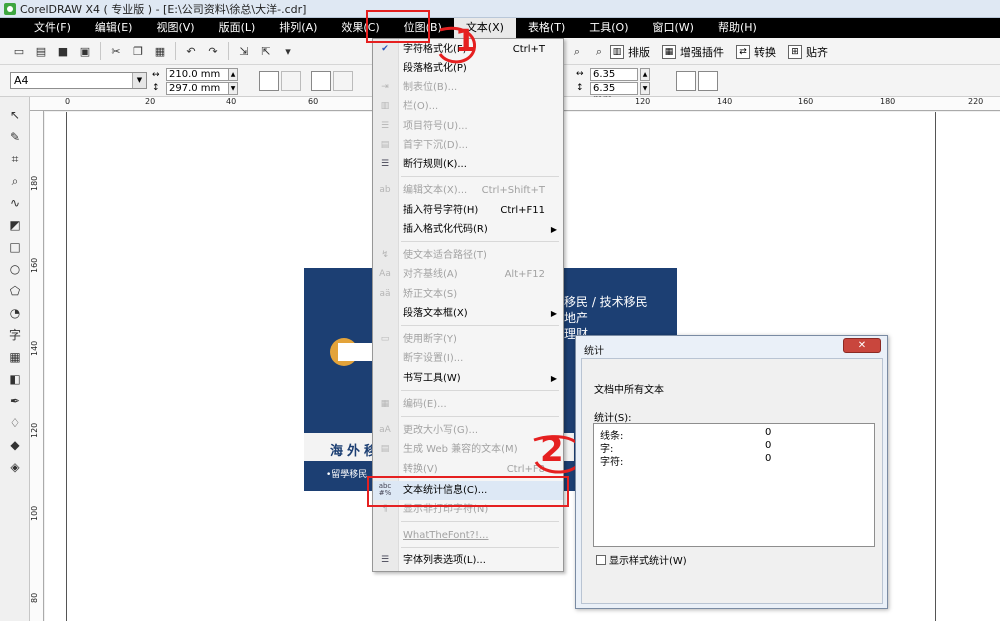 Image resolution: width=1000 pixels, height=621 pixels. Describe the element at coordinates (15, 291) in the screenshot. I see `polygon-tool-icon: ⬠` at that location.